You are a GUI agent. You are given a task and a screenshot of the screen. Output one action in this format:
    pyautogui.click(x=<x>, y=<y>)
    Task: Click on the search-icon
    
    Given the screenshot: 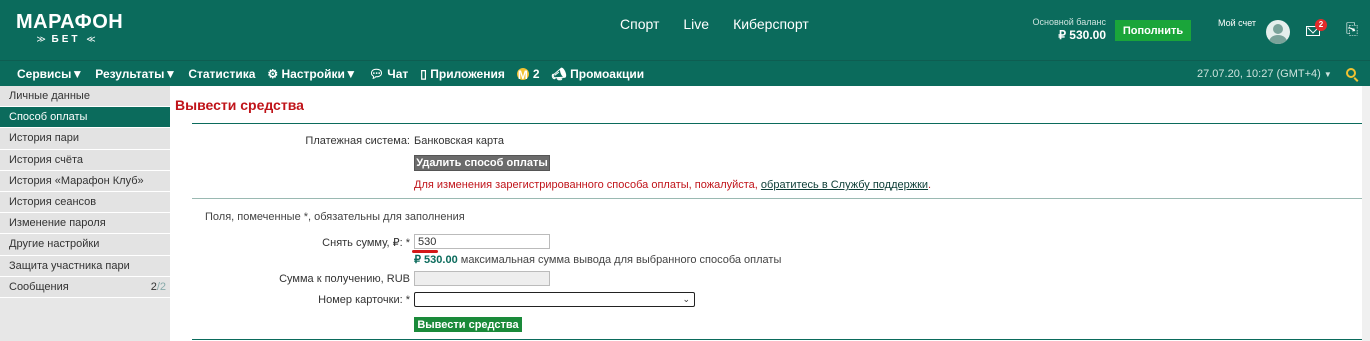 What is the action you would take?
    pyautogui.click(x=1351, y=73)
    